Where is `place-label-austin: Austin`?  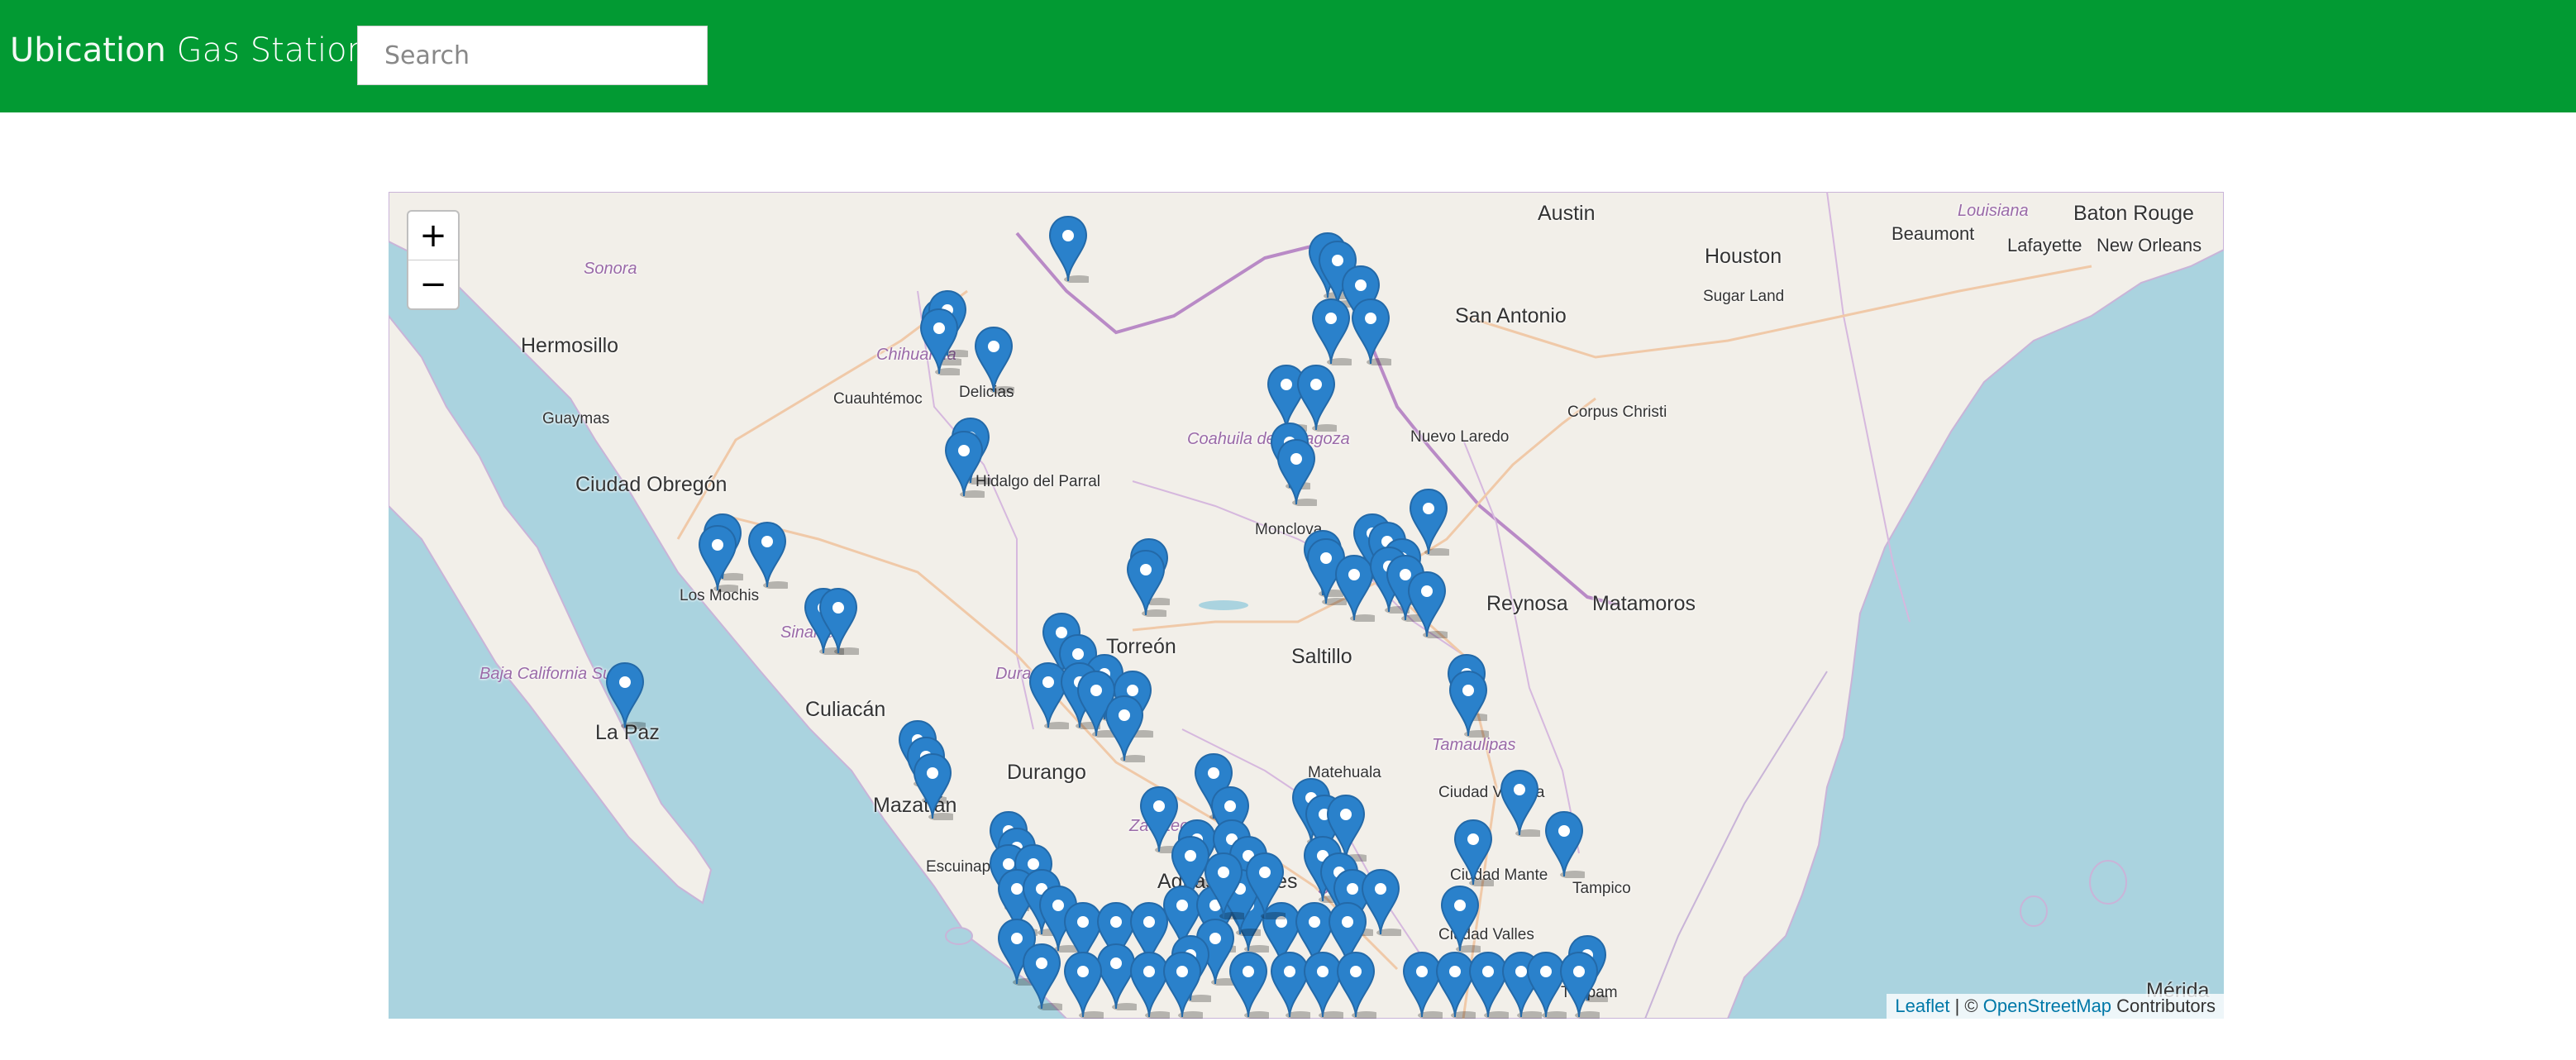
place-label-austin: Austin is located at coordinates (1567, 213).